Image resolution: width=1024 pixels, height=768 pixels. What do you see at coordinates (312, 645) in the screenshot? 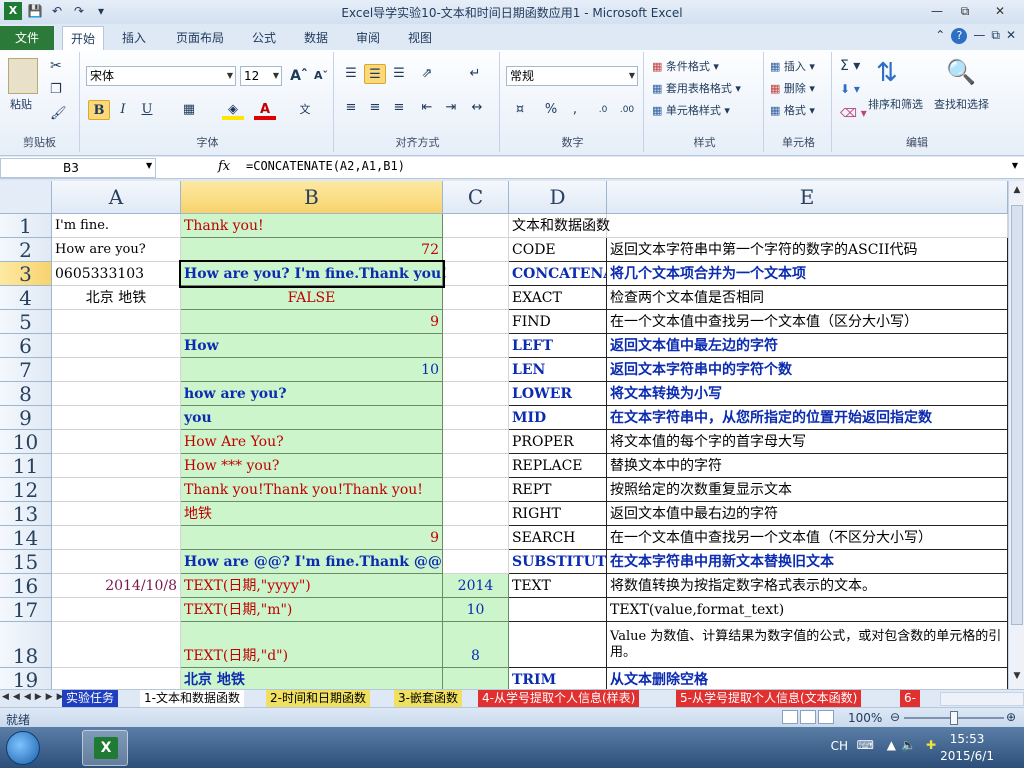
I see `cell-b18: TEXT(日期,"d")` at bounding box center [312, 645].